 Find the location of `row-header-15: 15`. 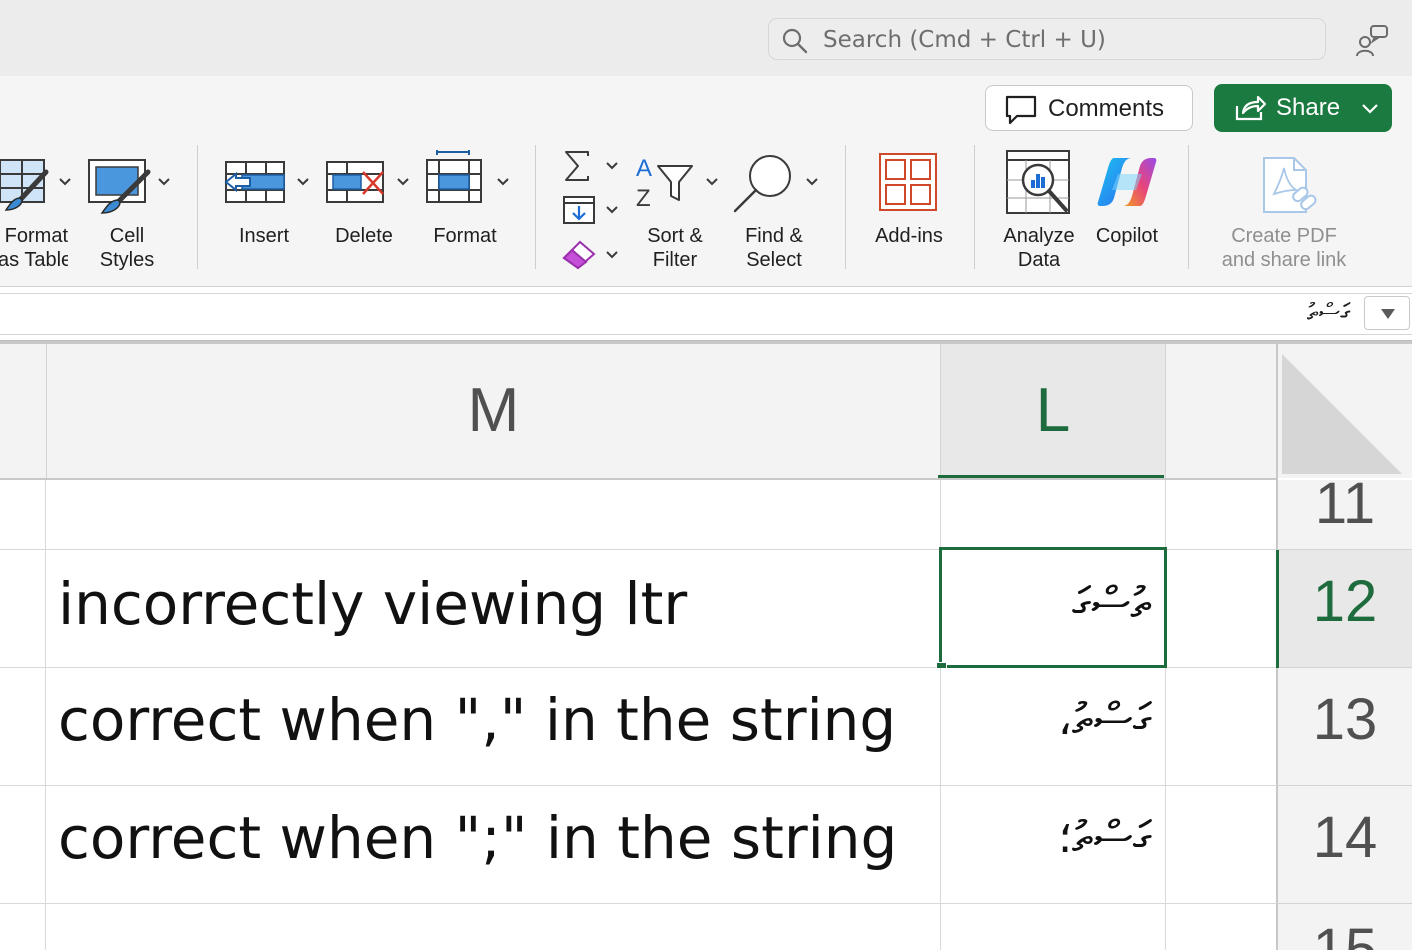

row-header-15: 15 is located at coordinates (1345, 927).